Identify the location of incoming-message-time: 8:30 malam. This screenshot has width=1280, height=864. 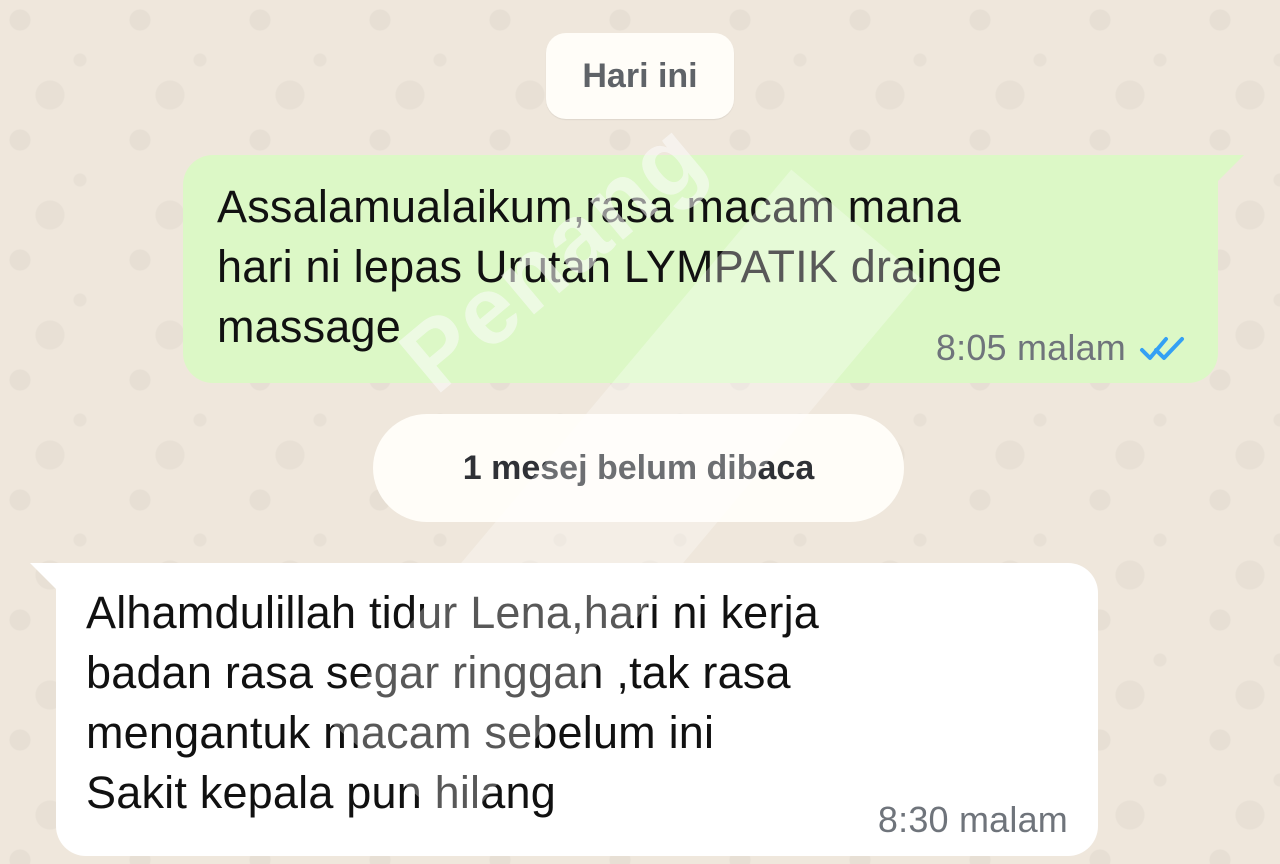
(972, 819).